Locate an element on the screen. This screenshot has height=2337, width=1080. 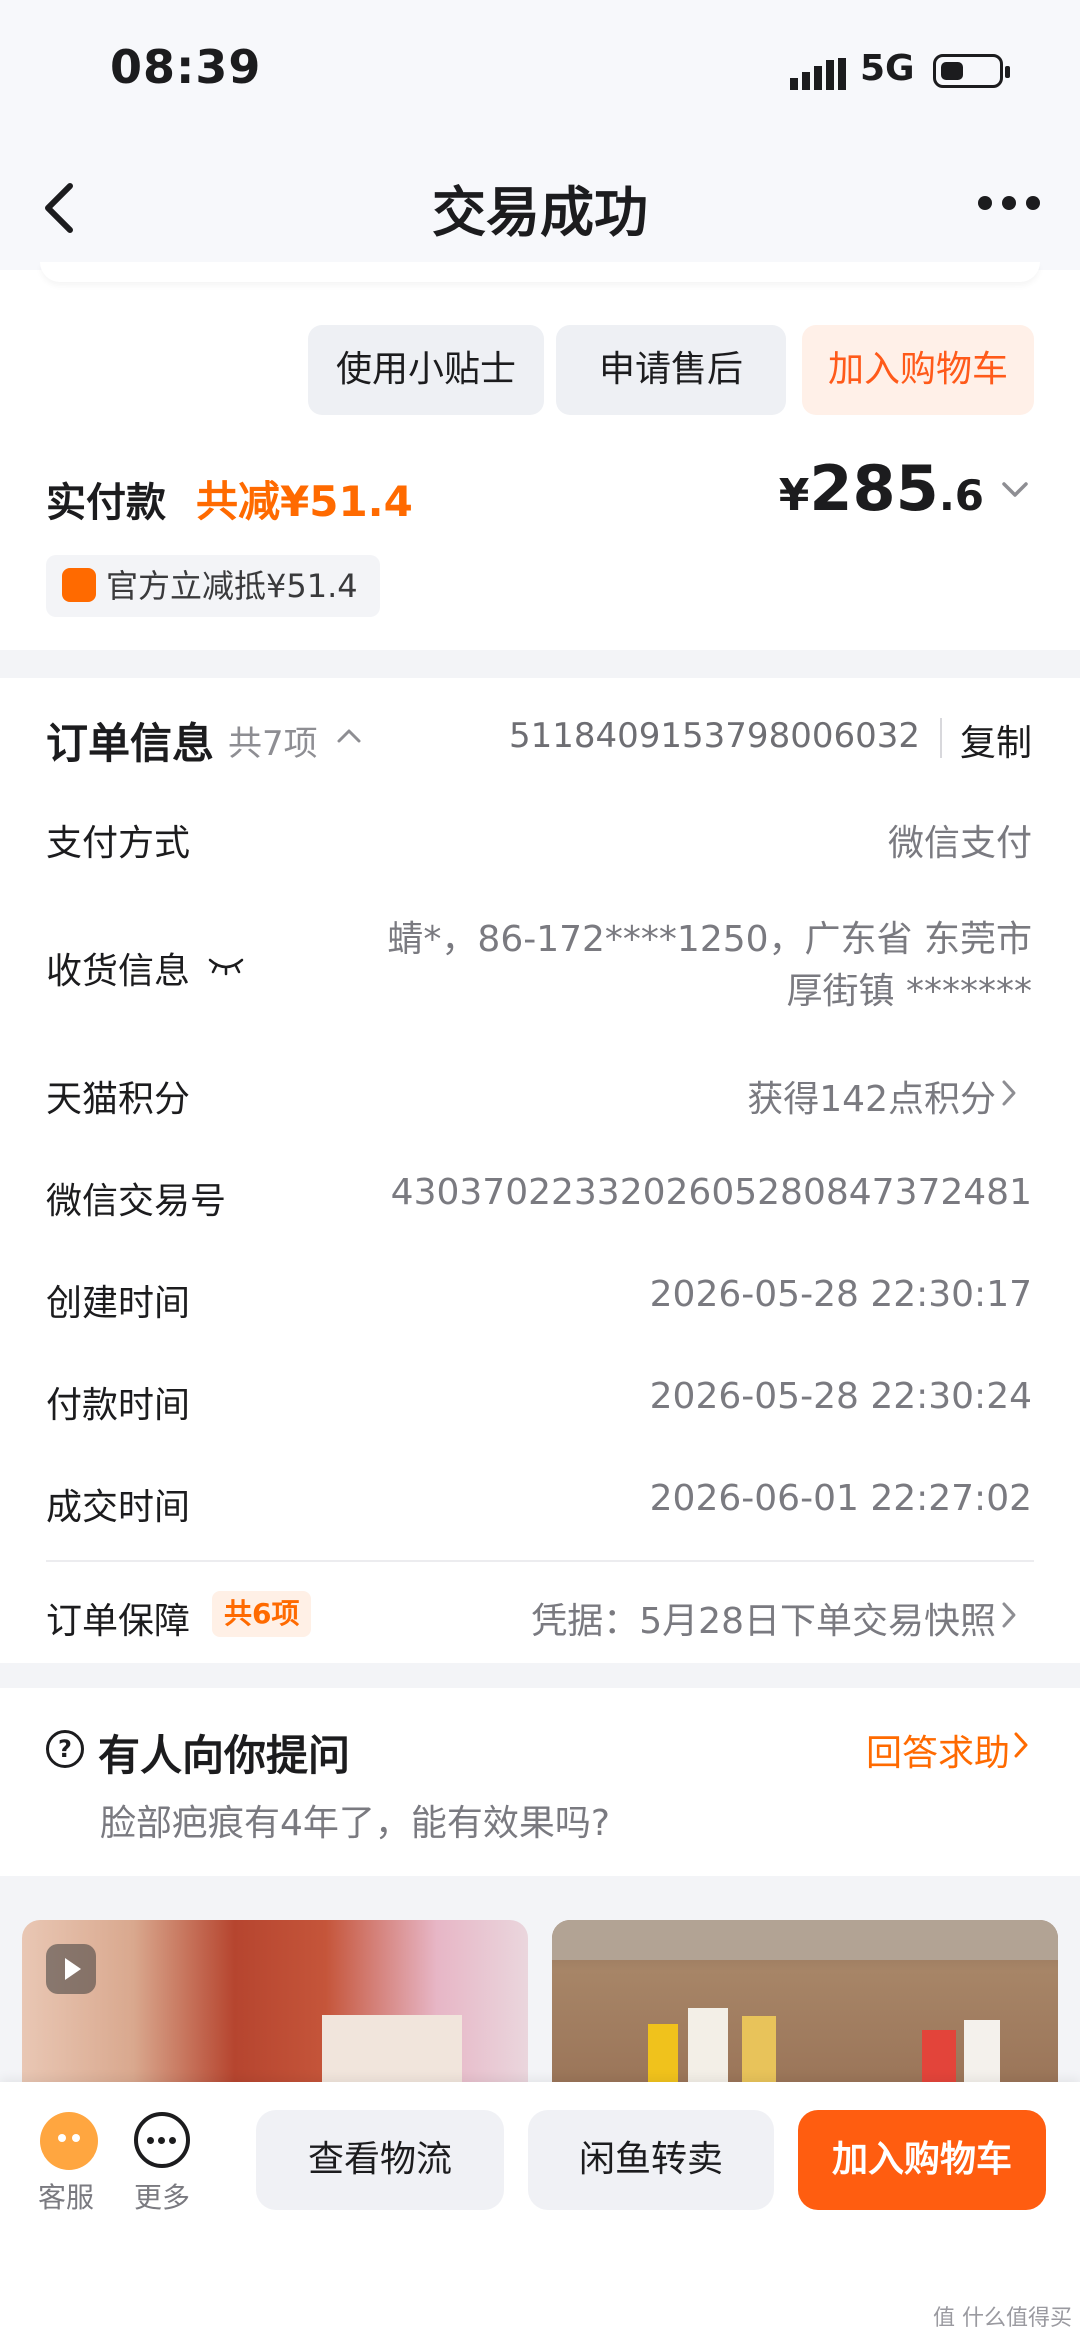
add-to-cart-button: 加入购物车 is located at coordinates (922, 2160).